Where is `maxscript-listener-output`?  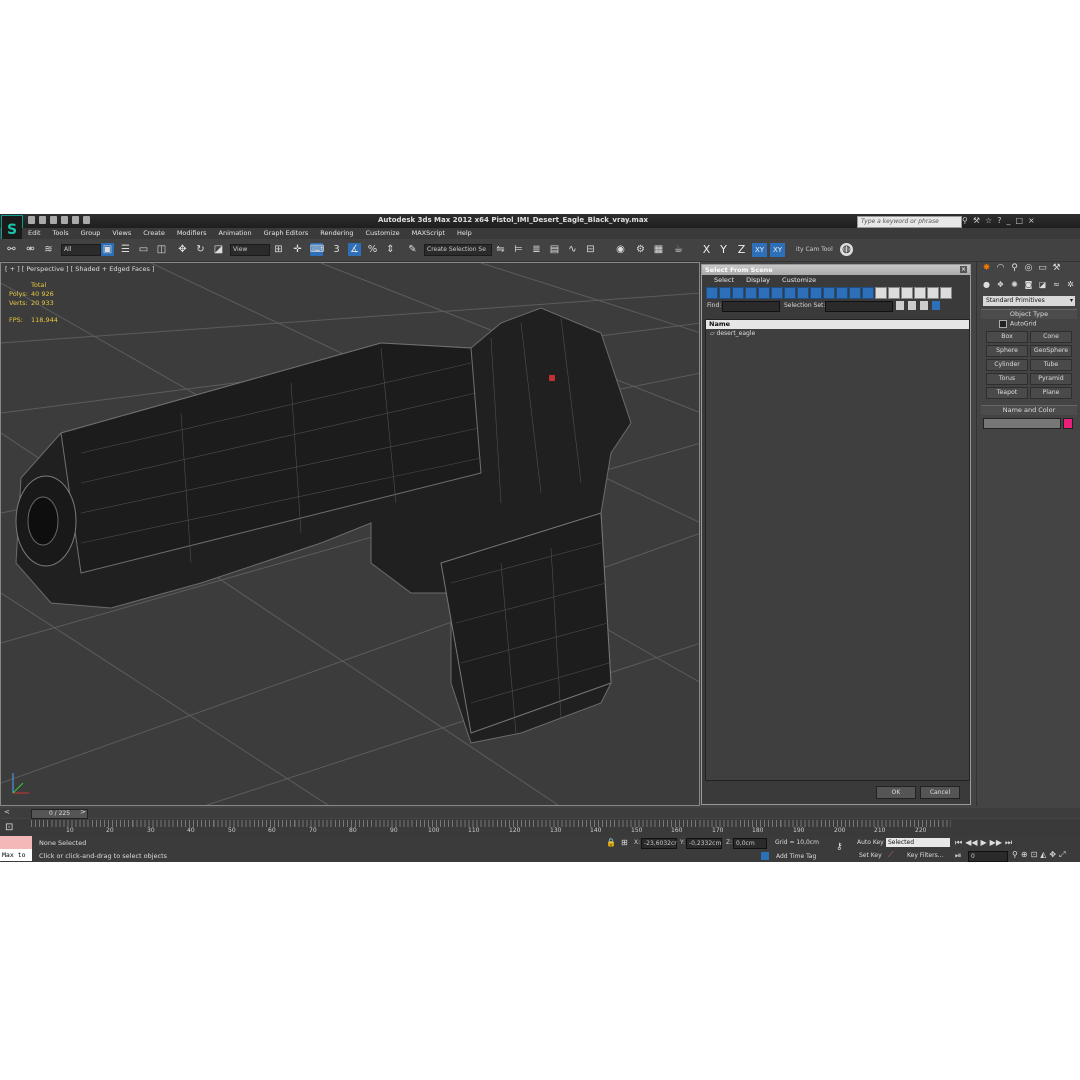
maxscript-listener-output is located at coordinates (16, 842).